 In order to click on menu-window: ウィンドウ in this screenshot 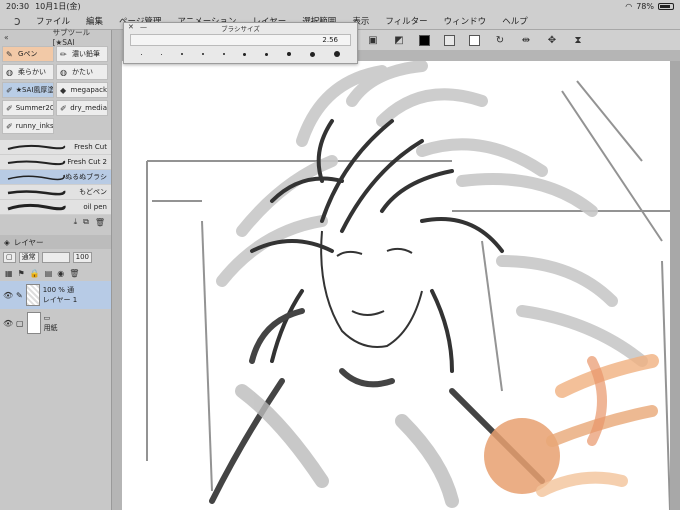, I will do `click(465, 21)`.